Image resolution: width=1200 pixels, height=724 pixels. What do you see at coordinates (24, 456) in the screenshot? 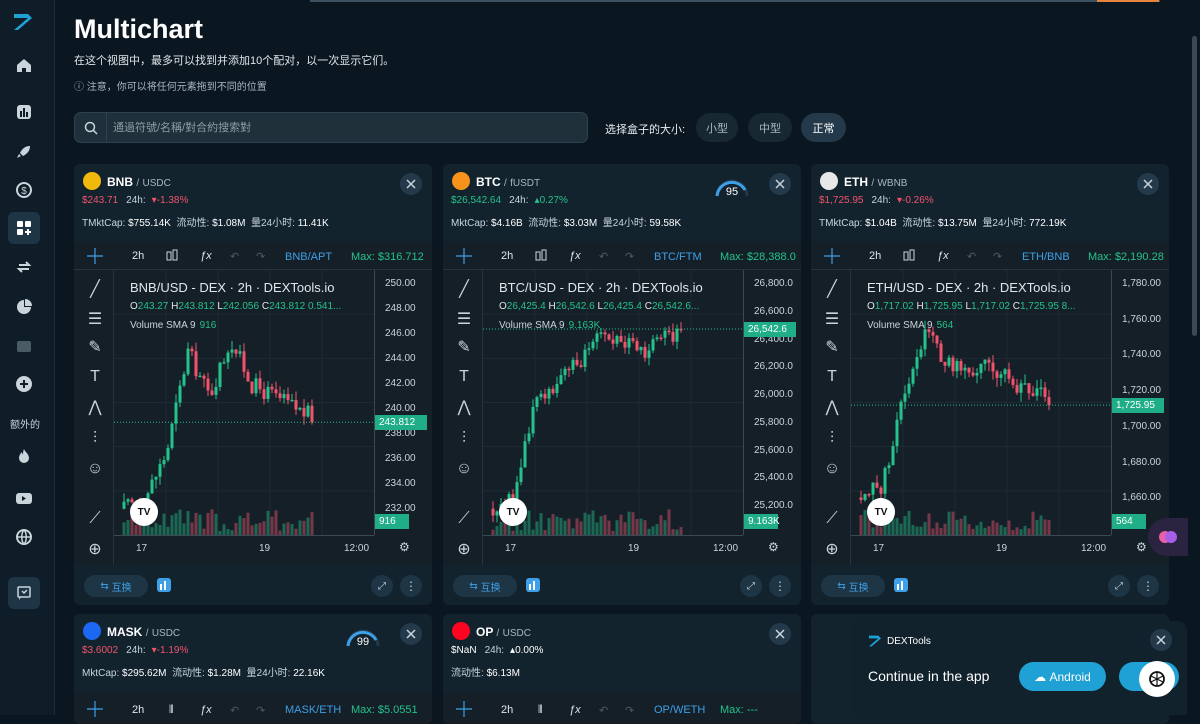
I see `fire-icon` at bounding box center [24, 456].